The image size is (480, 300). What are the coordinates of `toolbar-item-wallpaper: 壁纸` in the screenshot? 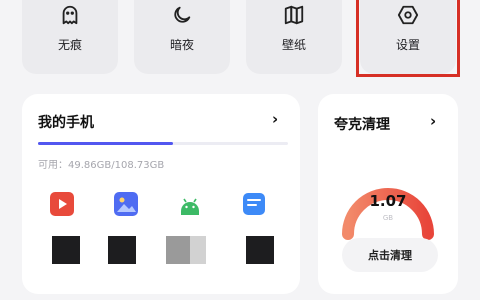 It's located at (294, 37).